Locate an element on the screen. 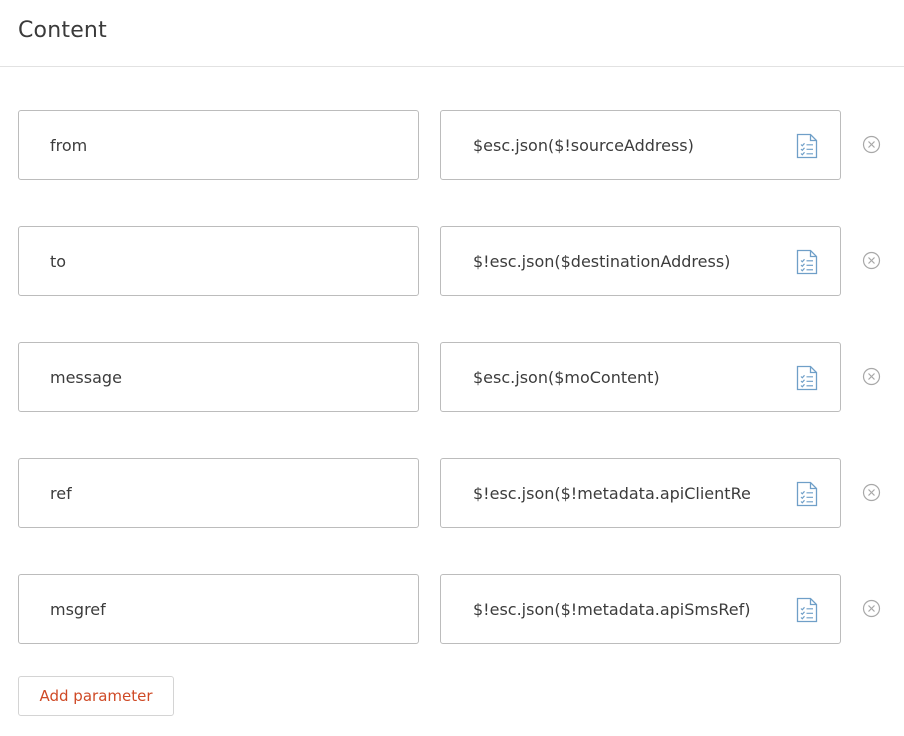  parameter-row: ref $!esc.json($!metadata.apiClientRe is located at coordinates (452, 493).